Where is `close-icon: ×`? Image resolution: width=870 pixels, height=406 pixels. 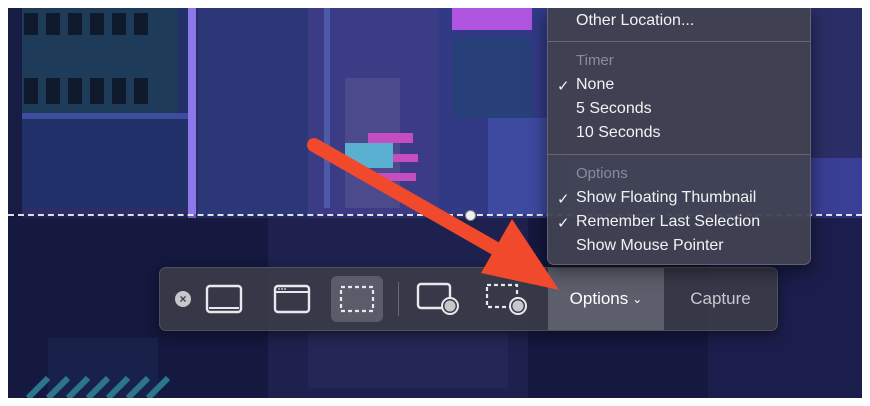
close-icon: × is located at coordinates (183, 299).